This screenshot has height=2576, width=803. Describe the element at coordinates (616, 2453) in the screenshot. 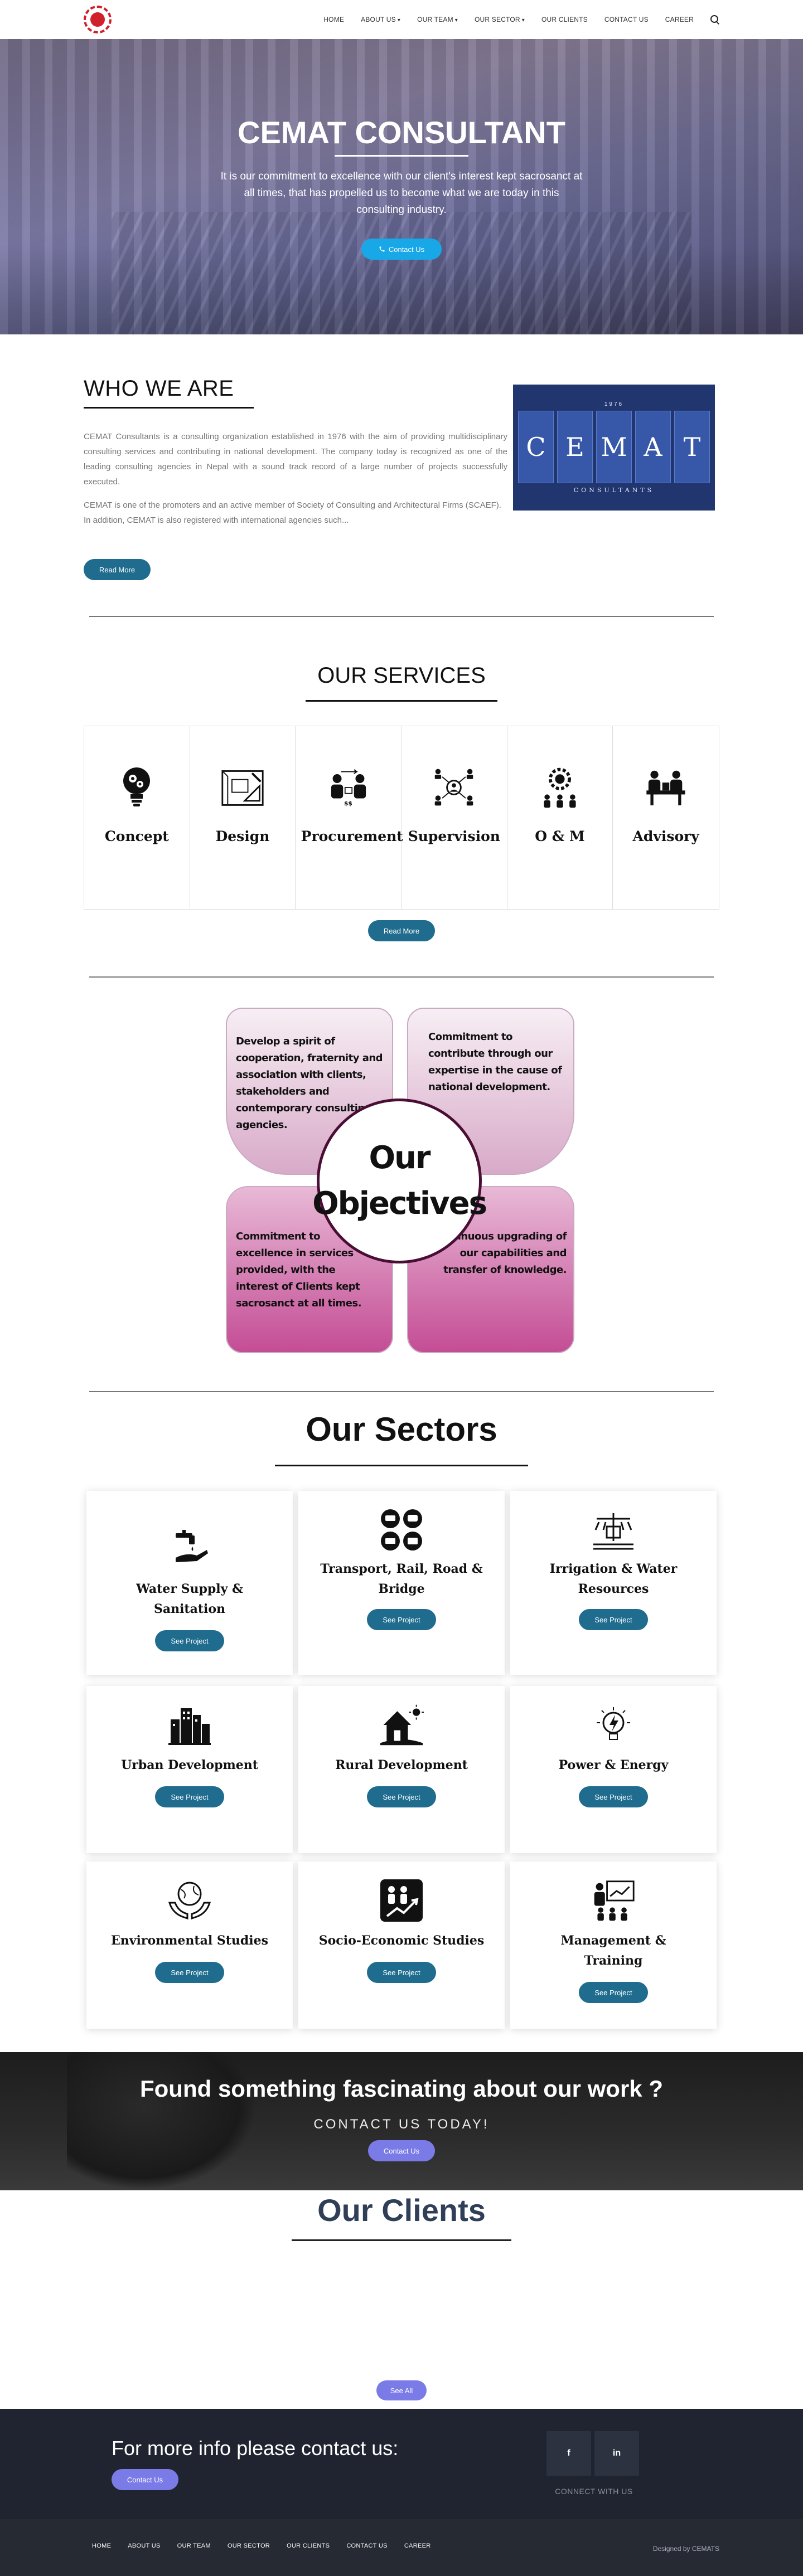

I see `linkedin-icon: in` at that location.